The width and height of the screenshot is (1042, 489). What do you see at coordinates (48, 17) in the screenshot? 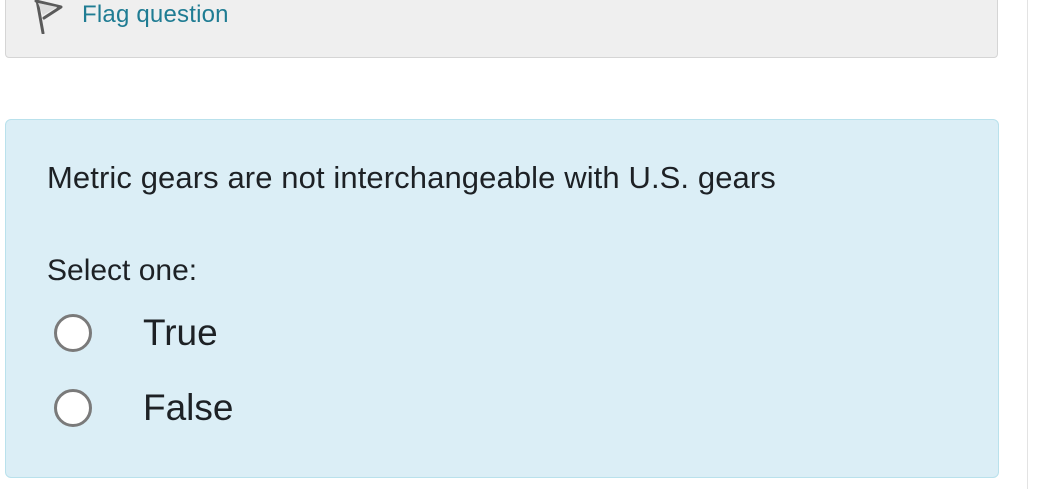
I see `flag-icon` at bounding box center [48, 17].